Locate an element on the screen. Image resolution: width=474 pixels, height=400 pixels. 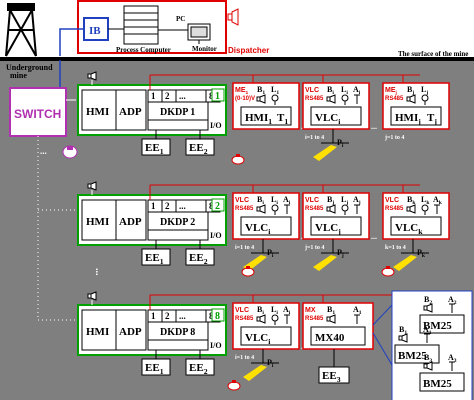
device-main-label: MX40 is located at coordinates (330, 338).